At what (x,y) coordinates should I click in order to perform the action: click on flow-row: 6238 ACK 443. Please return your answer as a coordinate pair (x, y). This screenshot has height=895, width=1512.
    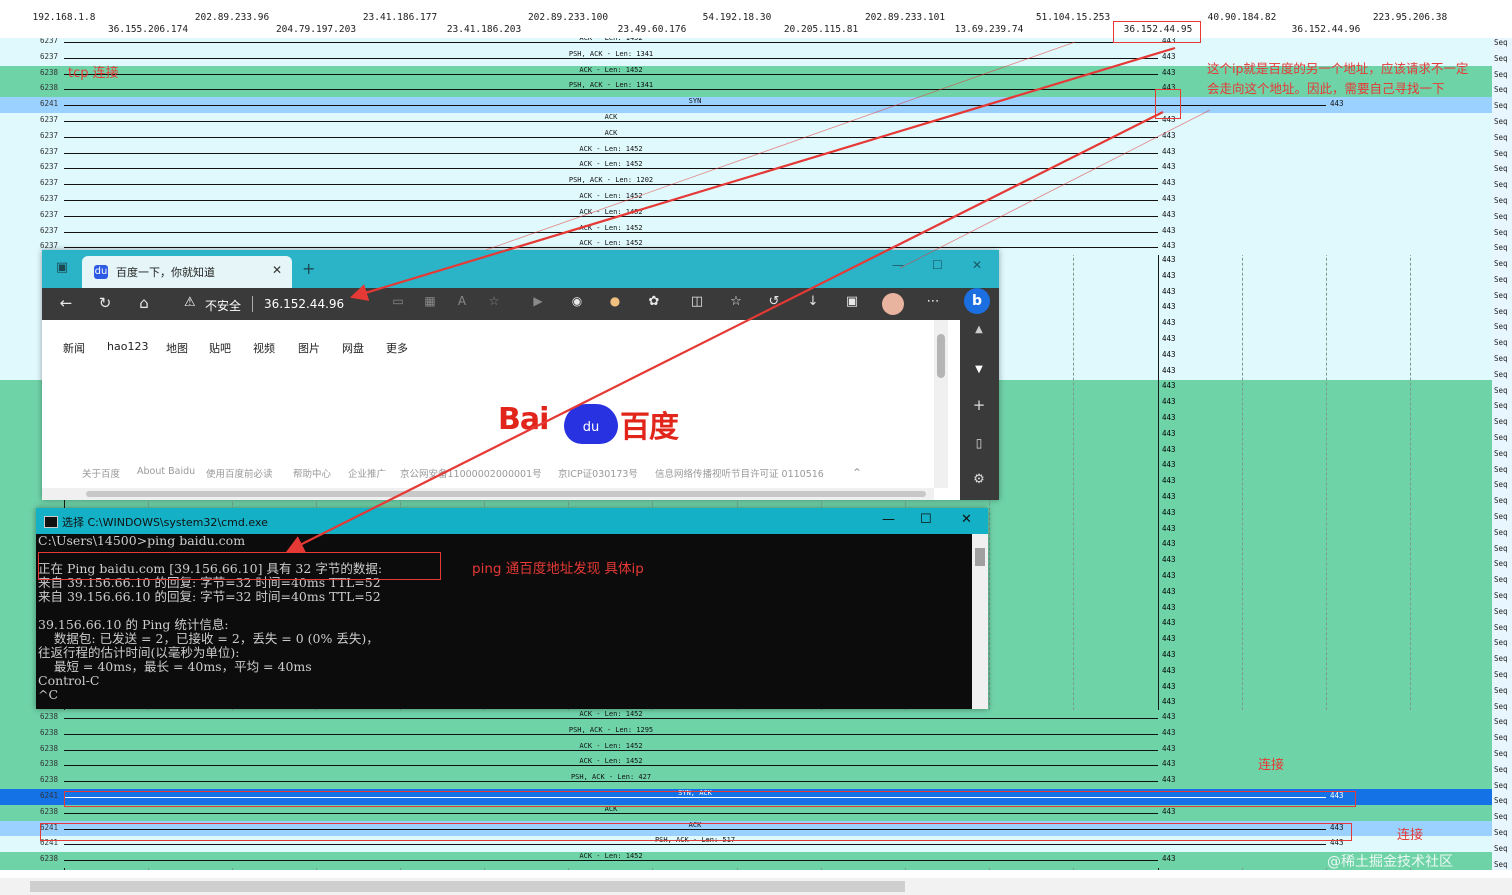
    Looking at the image, I should click on (746, 812).